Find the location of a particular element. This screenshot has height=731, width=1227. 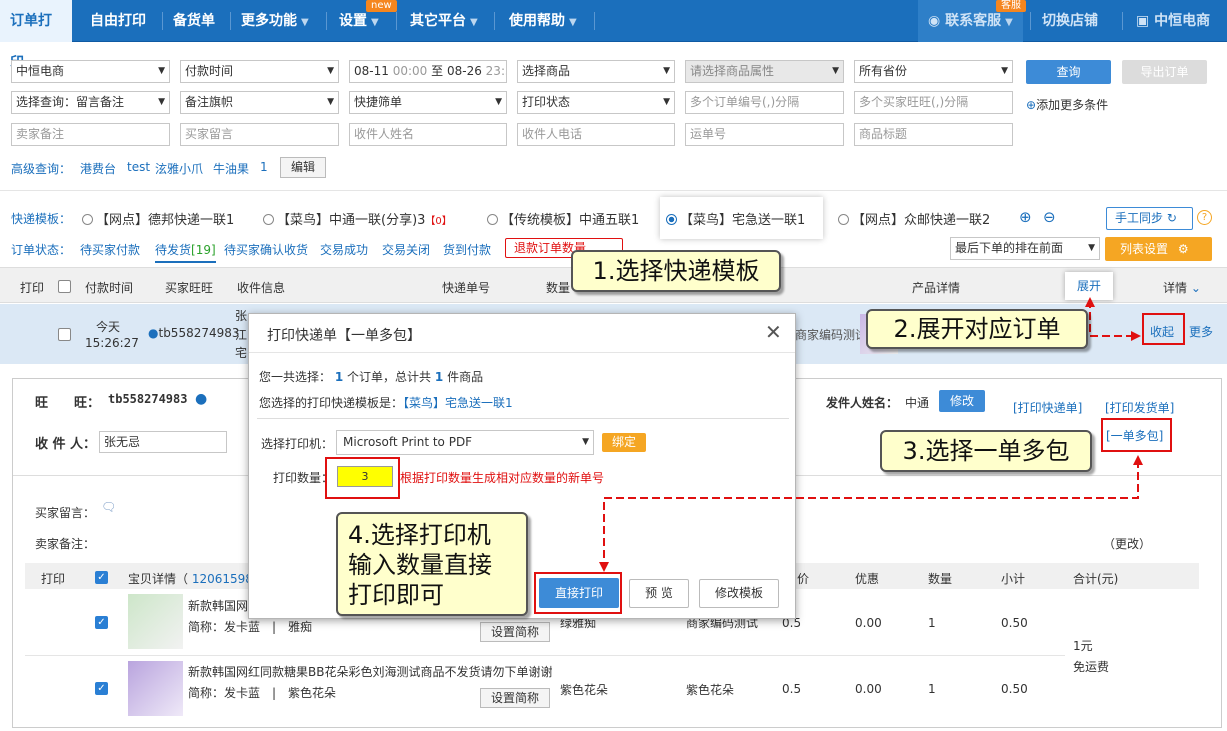

callout-step-4-line1: 4.选择打印机 is located at coordinates (419, 535).